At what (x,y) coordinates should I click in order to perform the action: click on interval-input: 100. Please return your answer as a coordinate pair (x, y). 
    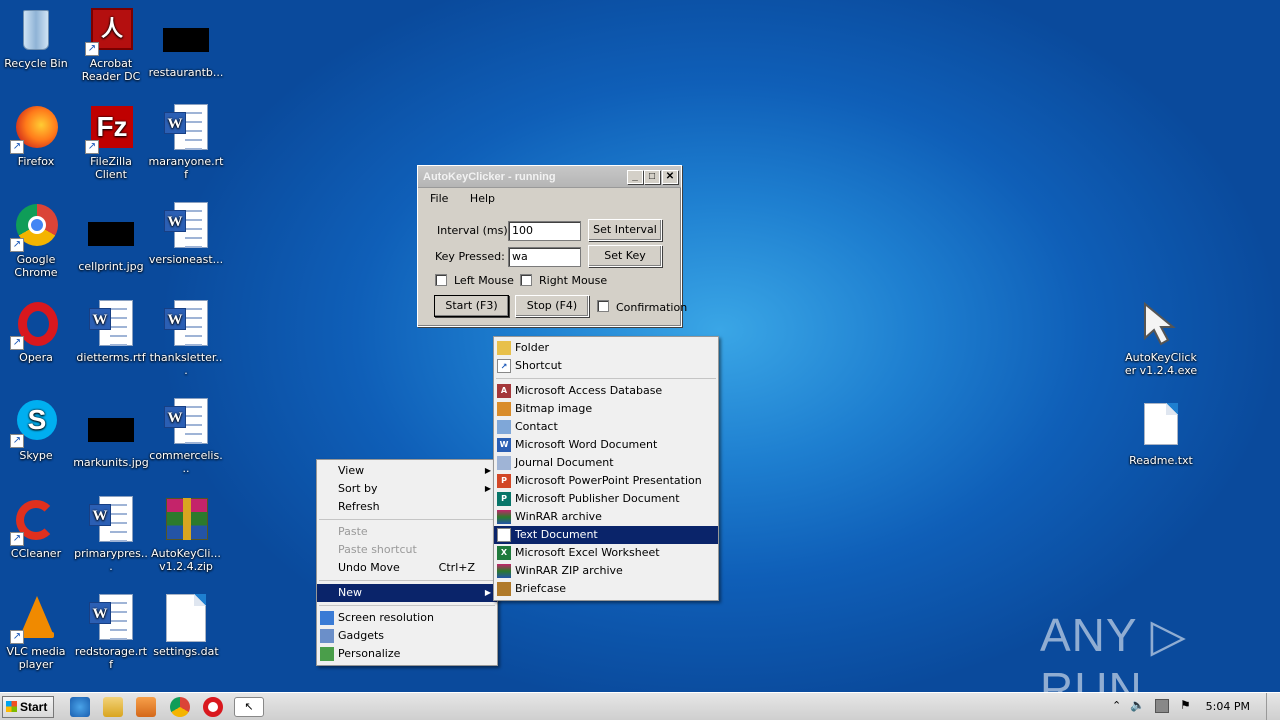
    Looking at the image, I should click on (544, 231).